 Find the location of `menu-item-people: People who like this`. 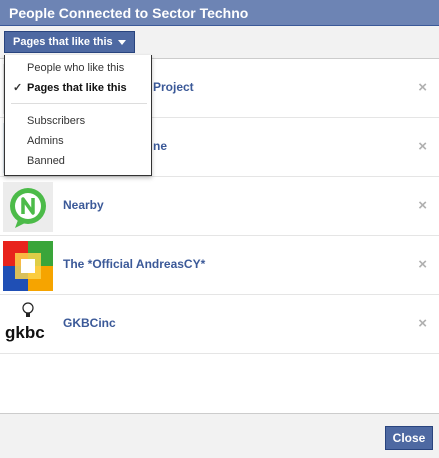

menu-item-people: People who like this is located at coordinates (78, 68).